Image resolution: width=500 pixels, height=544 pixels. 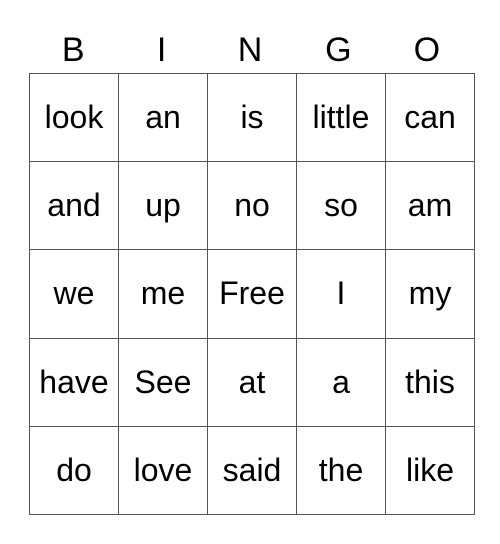 What do you see at coordinates (341, 294) in the screenshot?
I see `bingo-cell: I` at bounding box center [341, 294].